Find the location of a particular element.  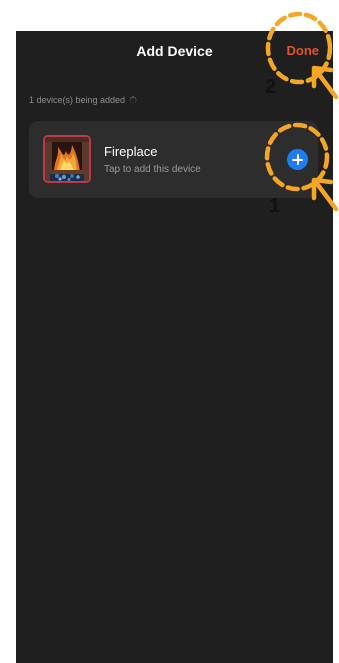

add-circle-icon is located at coordinates (297, 159).